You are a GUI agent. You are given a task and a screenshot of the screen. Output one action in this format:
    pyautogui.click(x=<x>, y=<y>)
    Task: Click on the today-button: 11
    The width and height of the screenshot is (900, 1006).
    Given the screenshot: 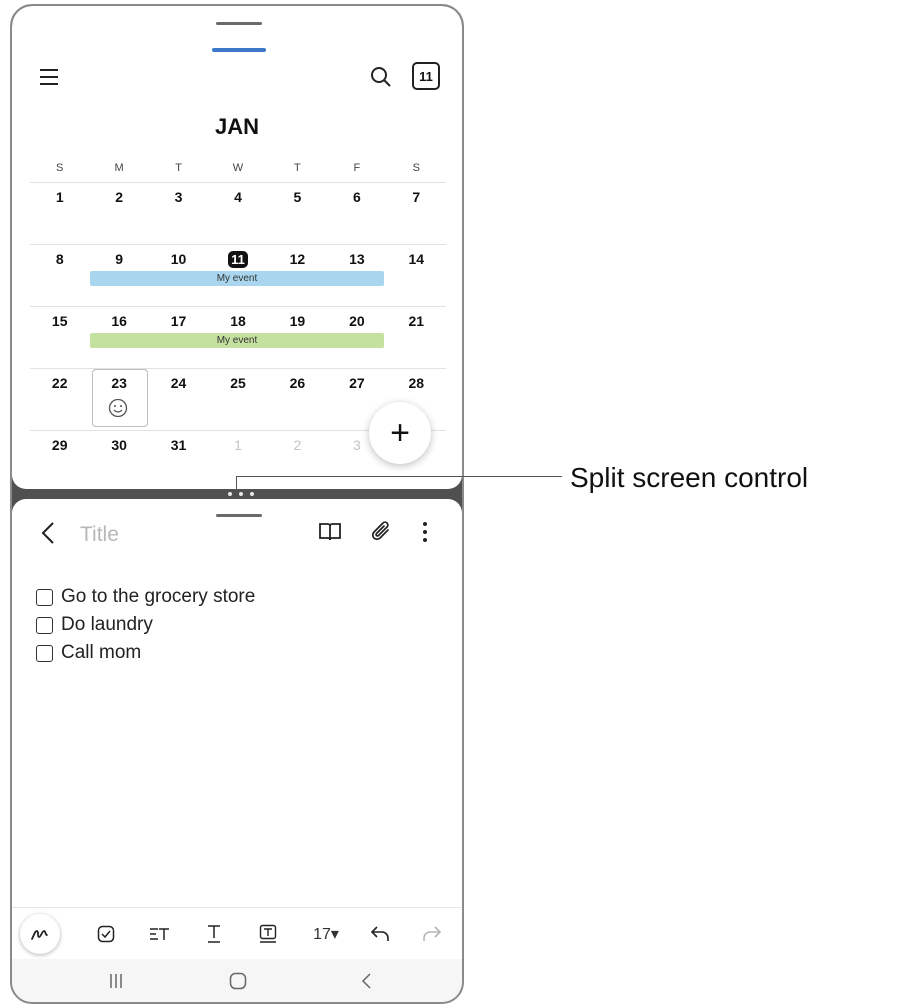 What is the action you would take?
    pyautogui.click(x=426, y=76)
    